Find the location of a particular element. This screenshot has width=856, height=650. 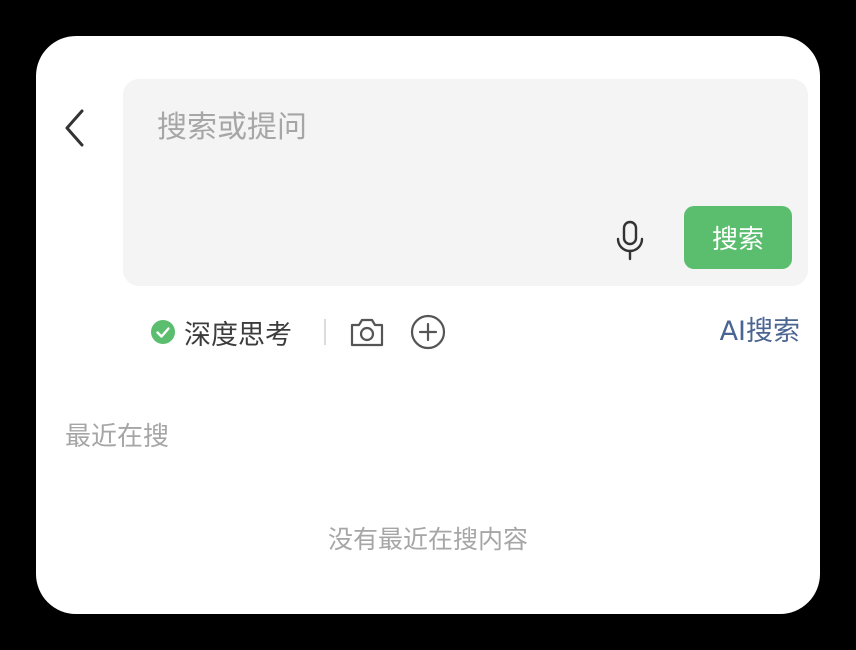

back-button is located at coordinates (77, 128).